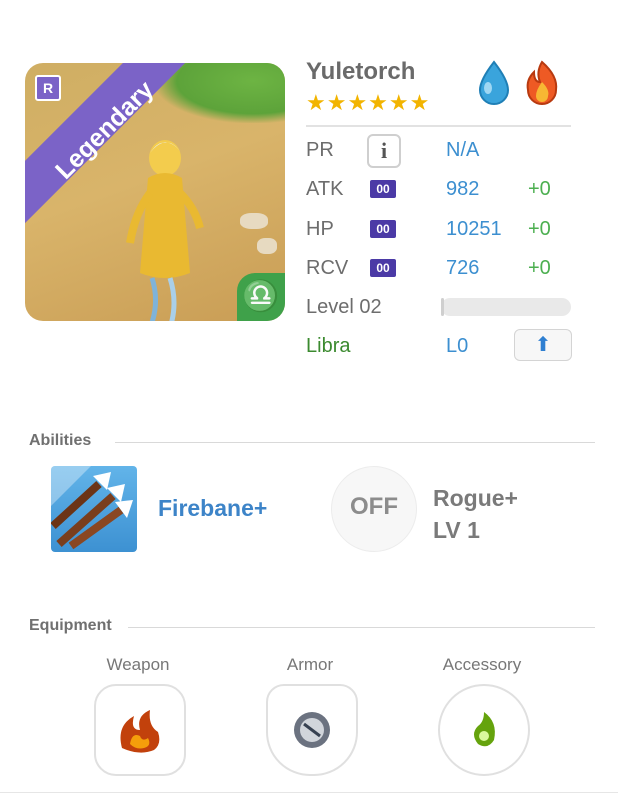  What do you see at coordinates (368, 102) in the screenshot?
I see `star-rating: ★★★★★★` at bounding box center [368, 102].